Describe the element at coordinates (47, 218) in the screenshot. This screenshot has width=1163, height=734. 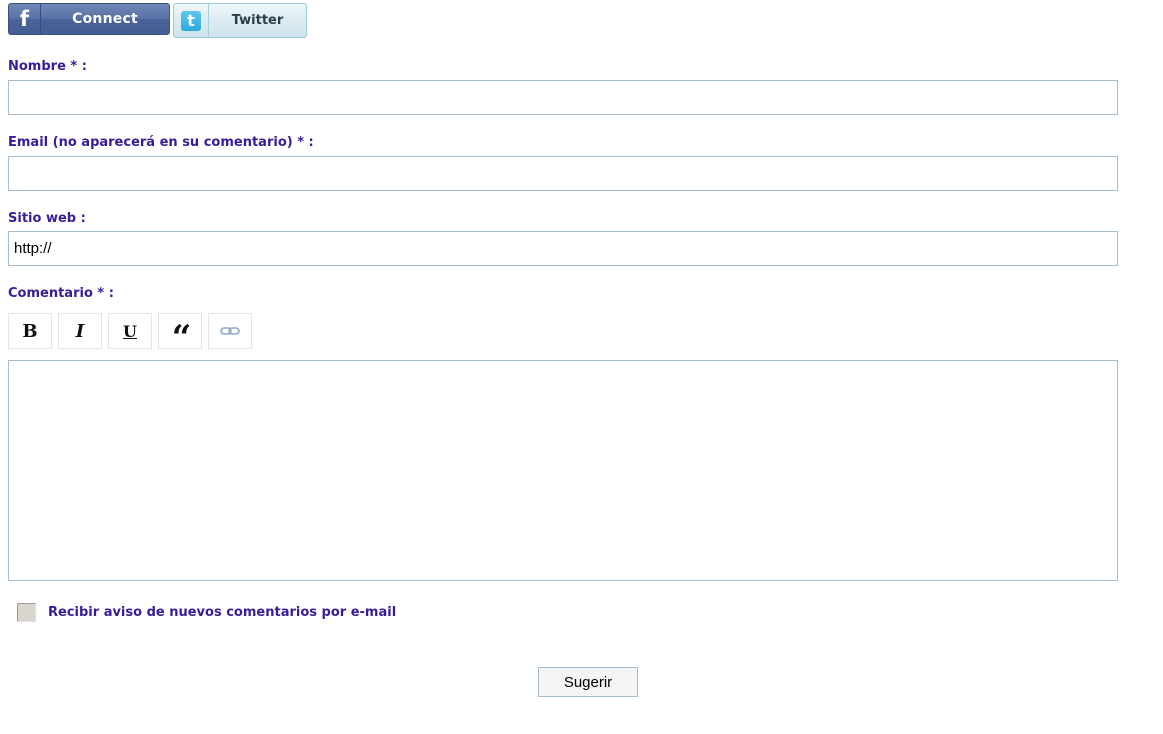
I see `website-label: Sitio web :` at that location.